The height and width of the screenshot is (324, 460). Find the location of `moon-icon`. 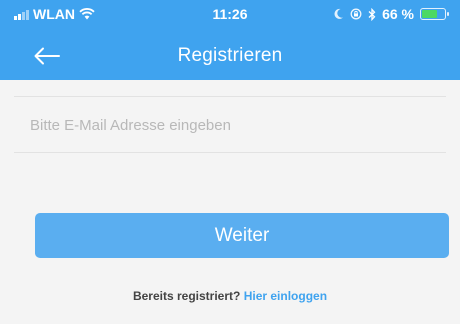

moon-icon is located at coordinates (339, 13).